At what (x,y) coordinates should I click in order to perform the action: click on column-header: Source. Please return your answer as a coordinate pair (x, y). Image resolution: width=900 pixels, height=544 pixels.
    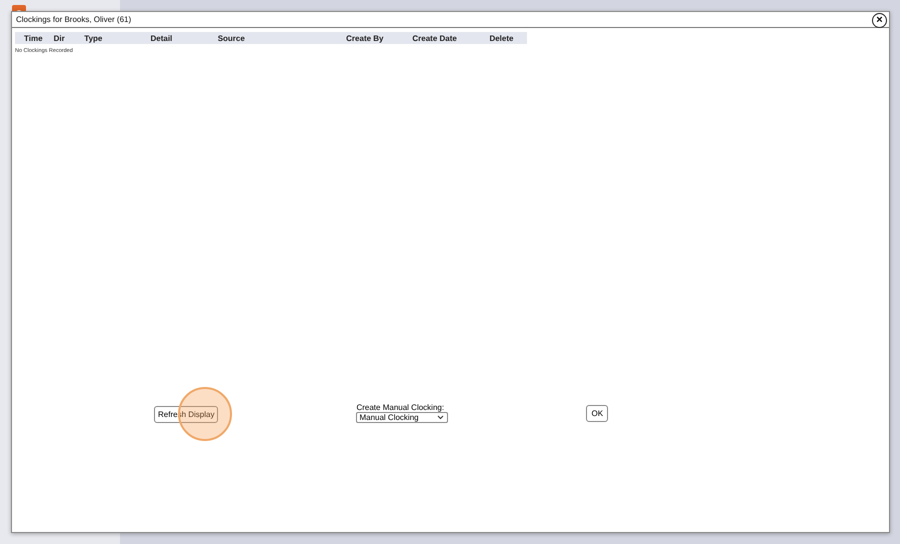
    Looking at the image, I should click on (232, 38).